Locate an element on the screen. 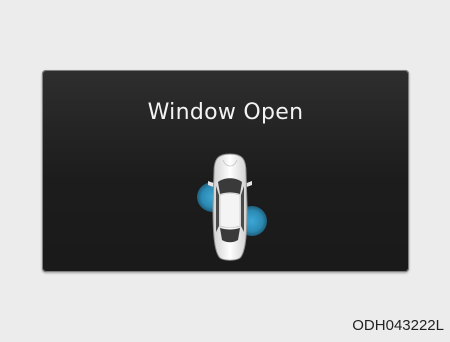 The width and height of the screenshot is (450, 342). car-top-view-icon is located at coordinates (230, 207).